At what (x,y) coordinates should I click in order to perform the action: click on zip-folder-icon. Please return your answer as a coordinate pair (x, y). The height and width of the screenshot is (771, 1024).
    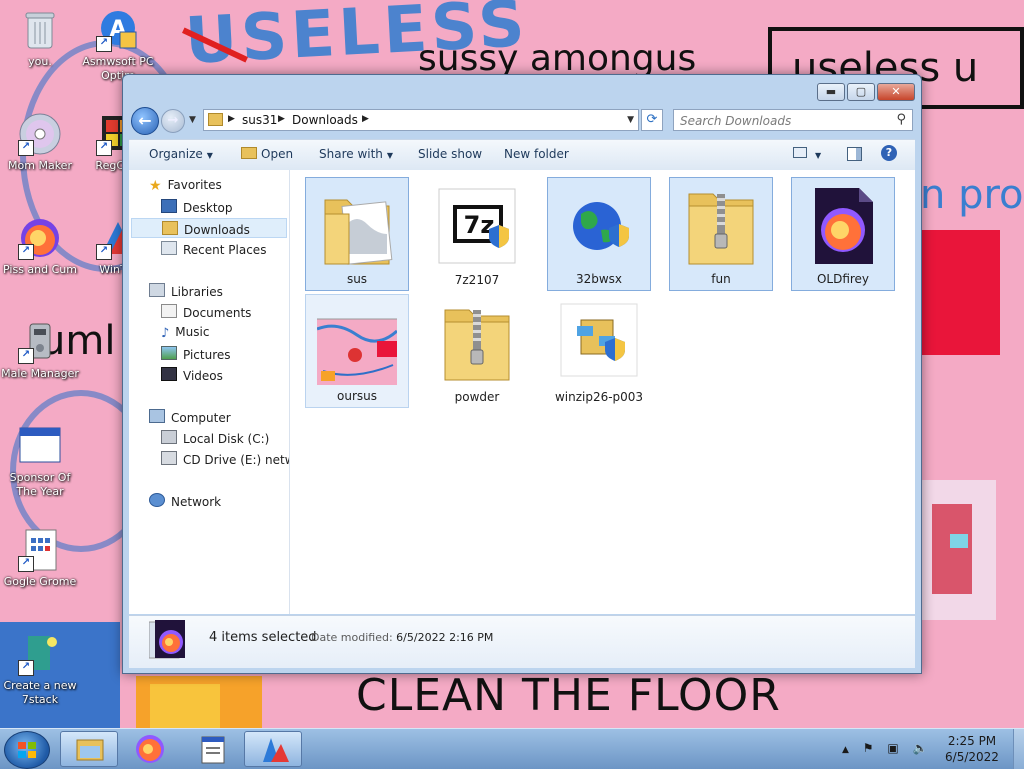
    Looking at the image, I should click on (721, 226).